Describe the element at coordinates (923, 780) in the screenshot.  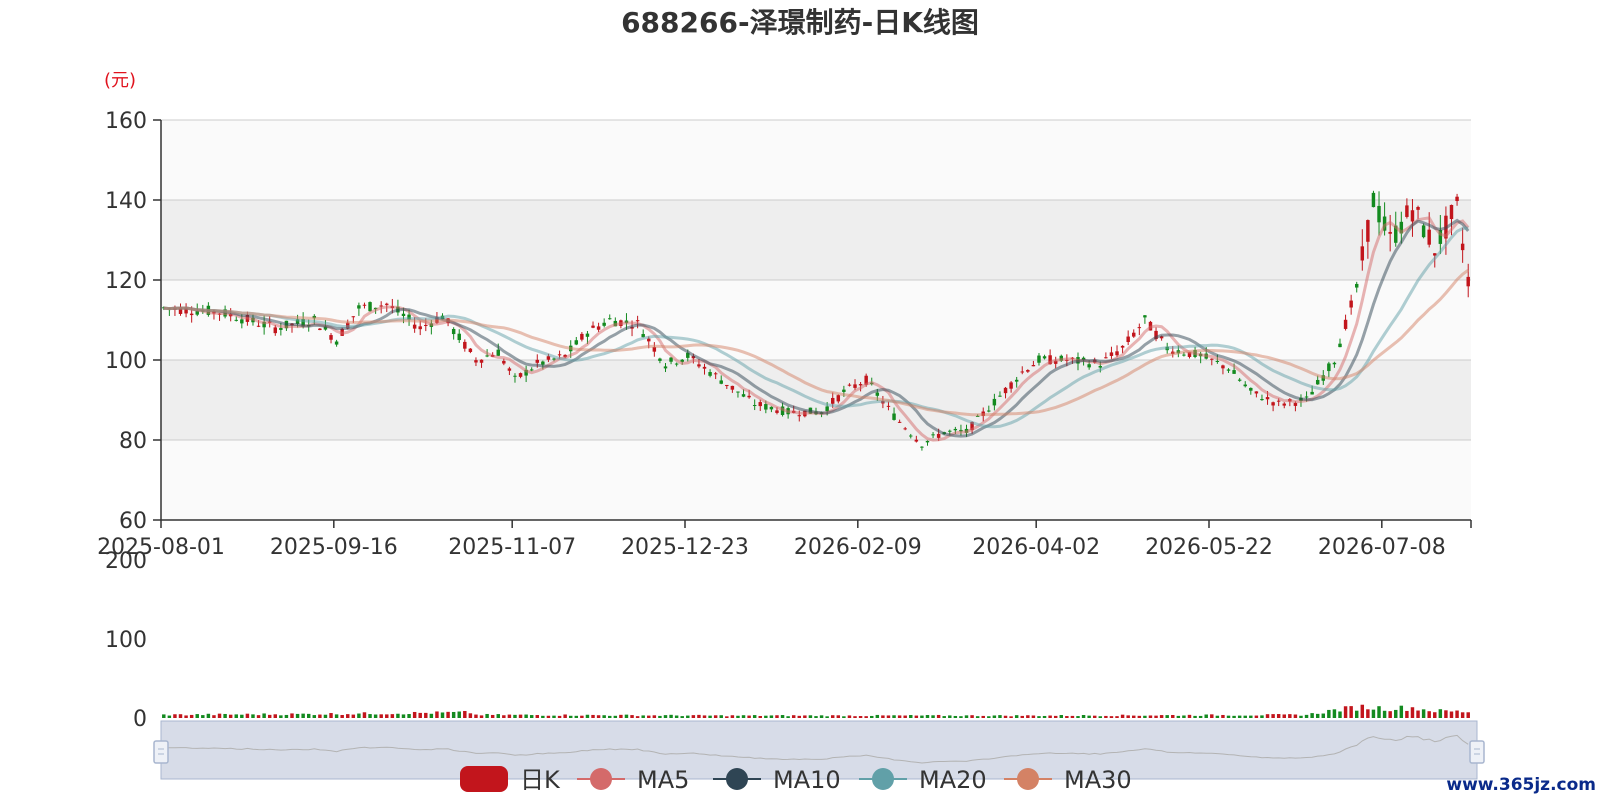
I see `legend-item-ma20: MA20` at that location.